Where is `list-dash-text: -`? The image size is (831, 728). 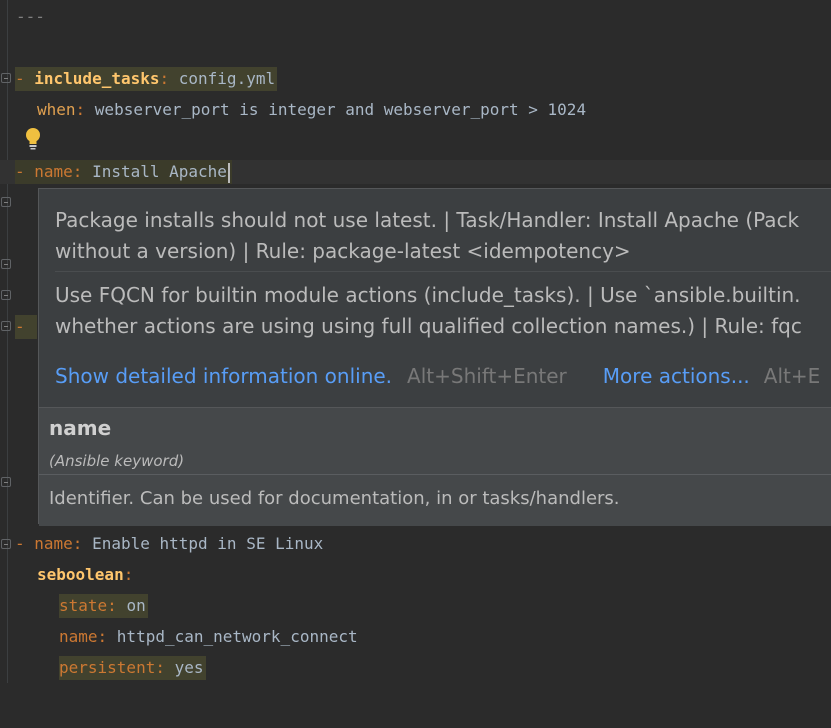
list-dash-text: - is located at coordinates (20, 326).